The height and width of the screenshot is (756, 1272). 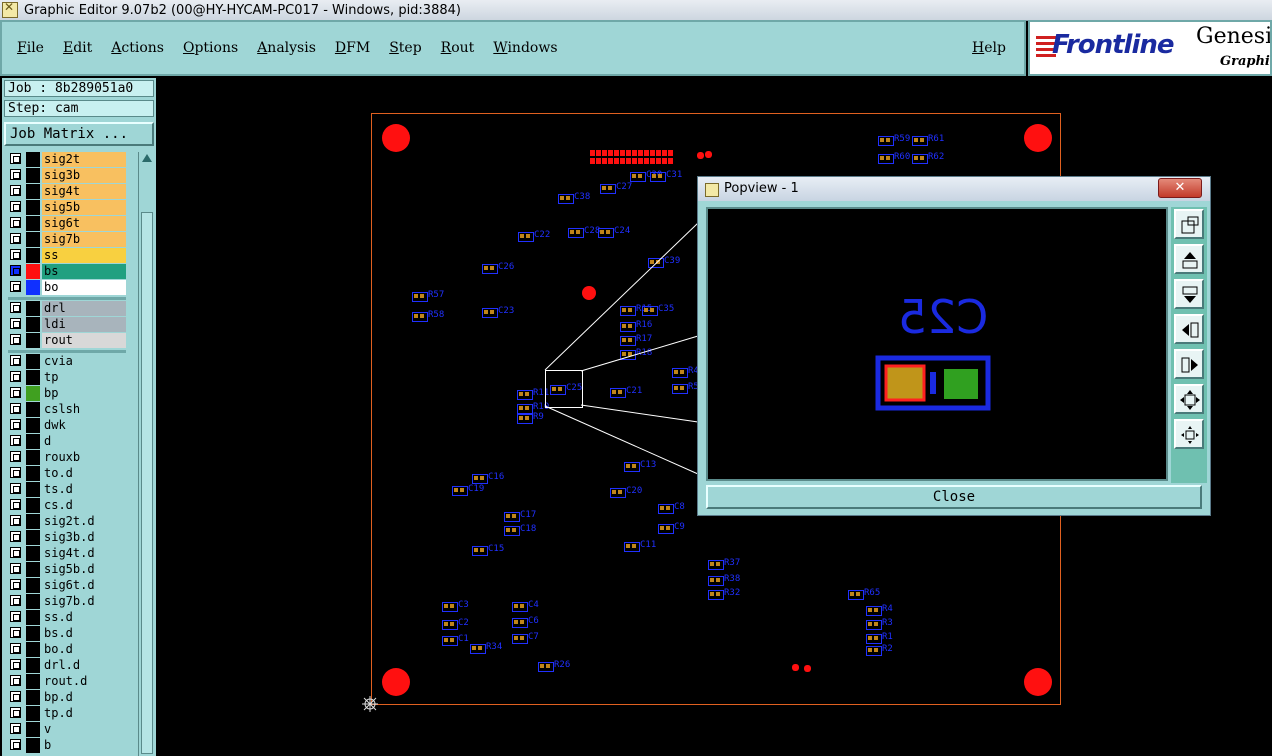 I want to click on layer-row-sig2t: sig2t, so click(x=67, y=159).